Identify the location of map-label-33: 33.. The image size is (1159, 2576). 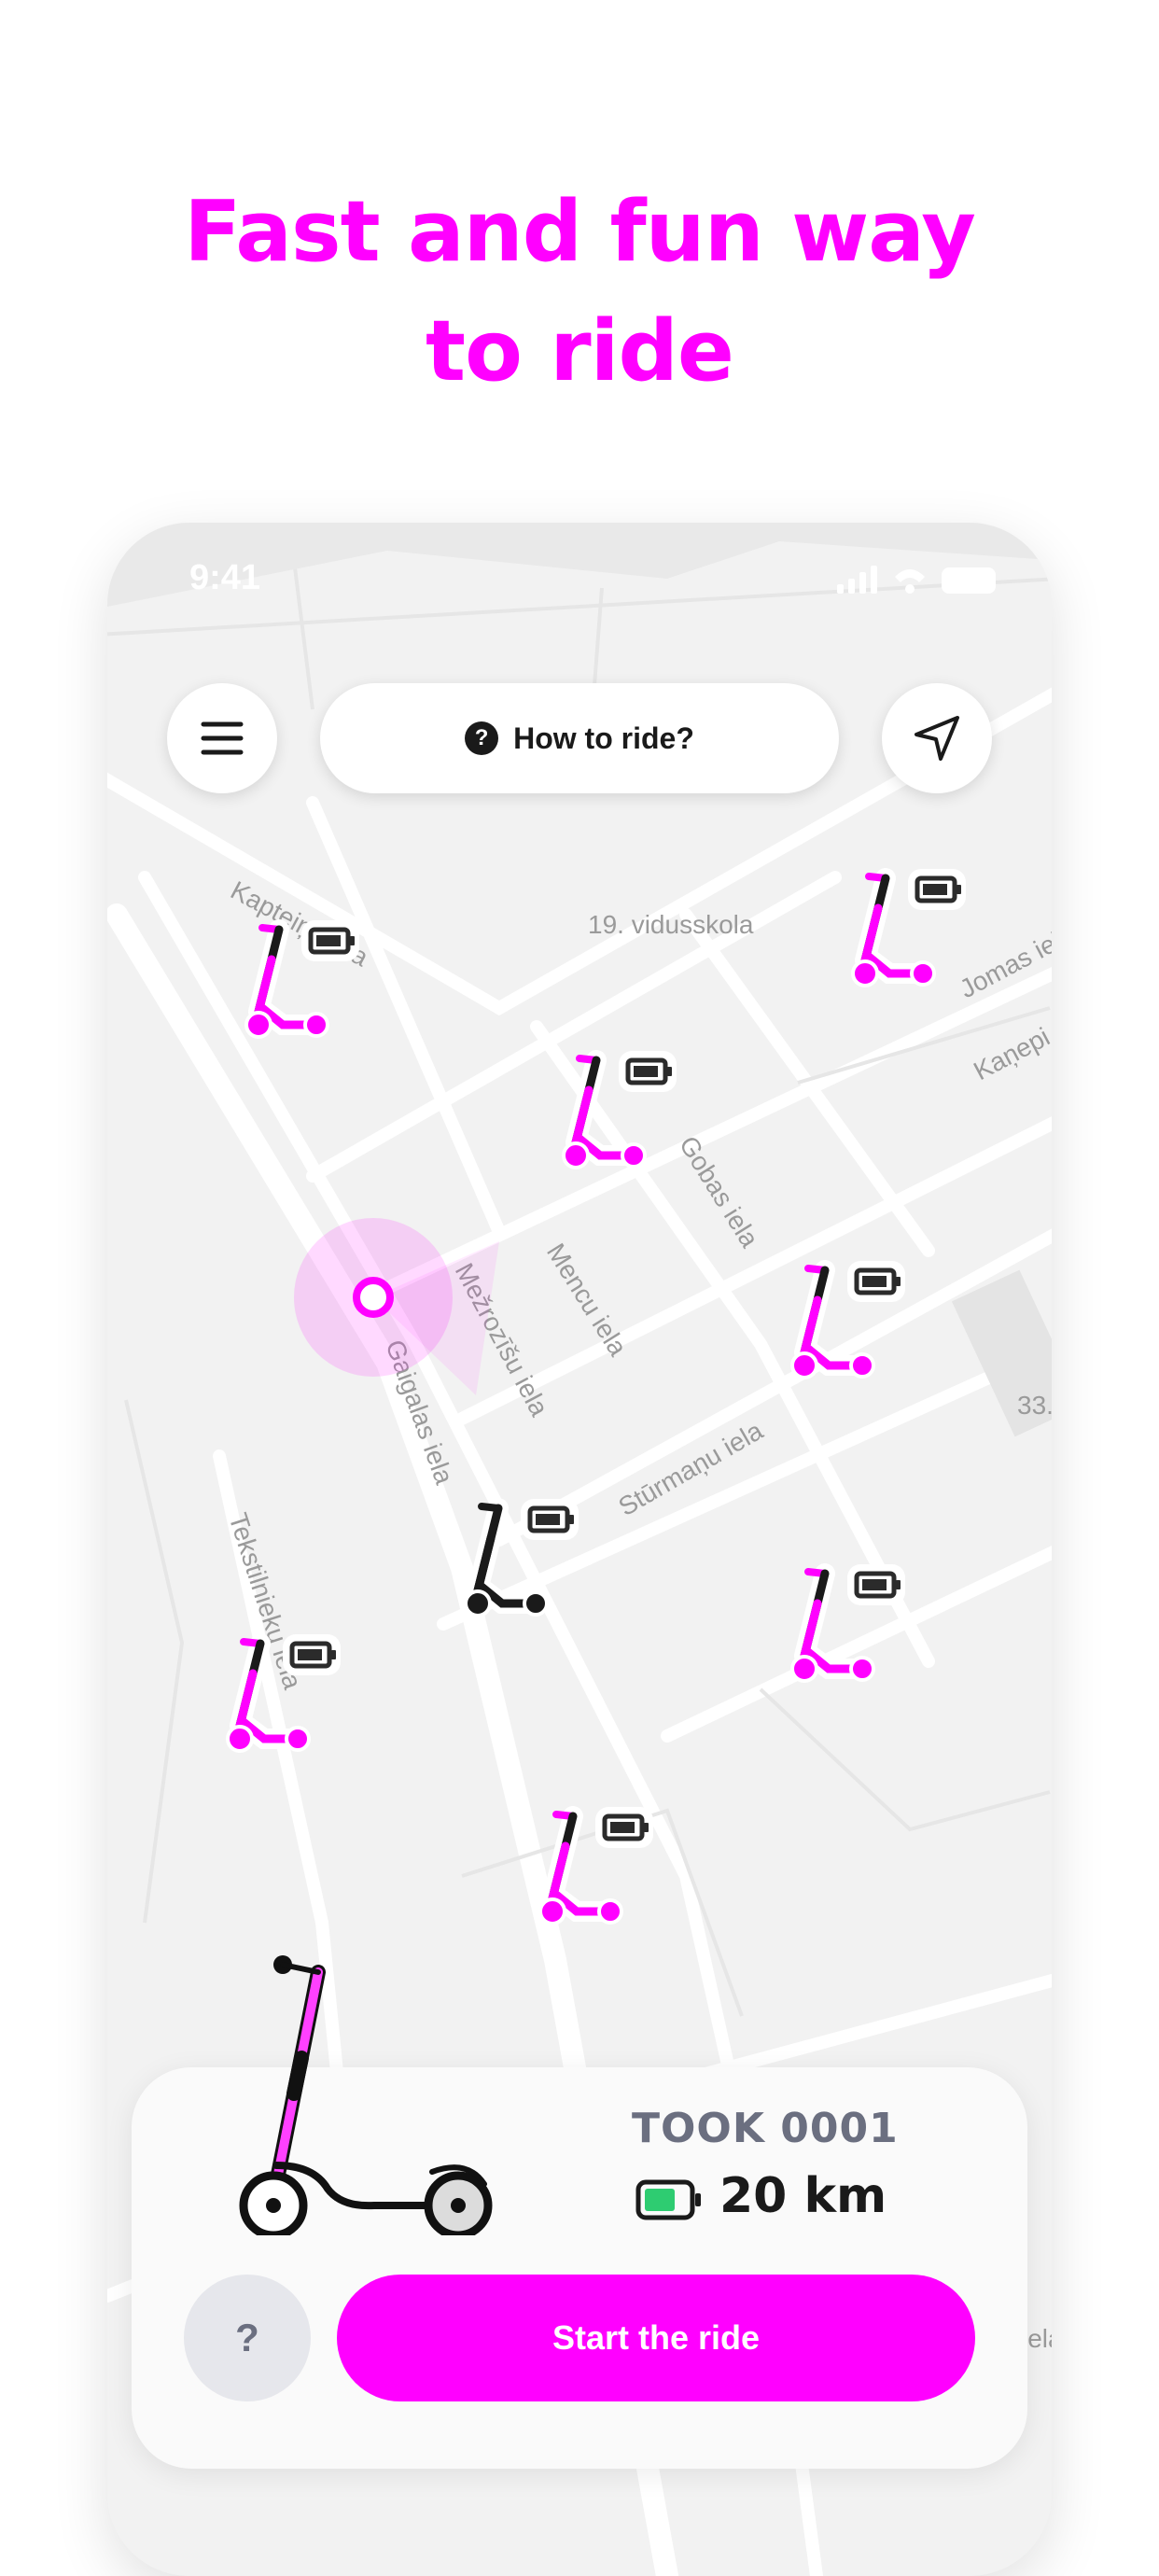
(1034, 1405).